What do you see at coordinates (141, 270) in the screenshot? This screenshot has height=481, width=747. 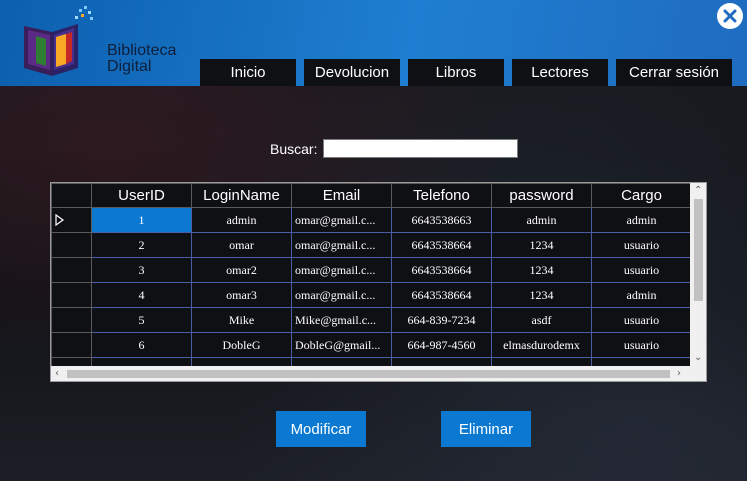 I see `cell-userid: 3` at bounding box center [141, 270].